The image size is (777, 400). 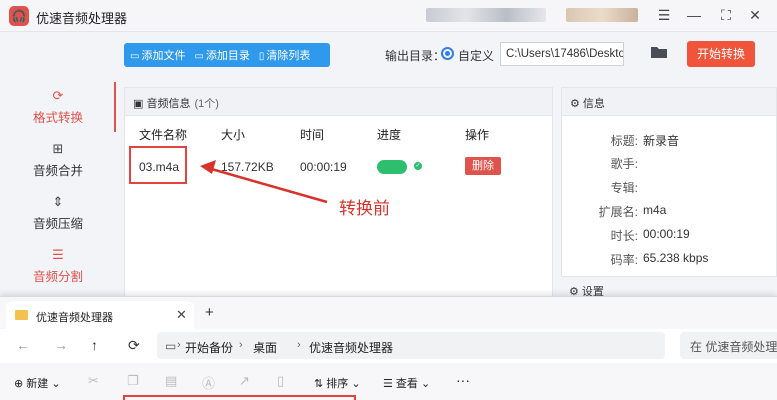 I want to click on sidebar: ⟳ 格式转换 ⊞ 音频合并 ⇕ 音频压缩 ☰ 音频分割, so click(x=58, y=192).